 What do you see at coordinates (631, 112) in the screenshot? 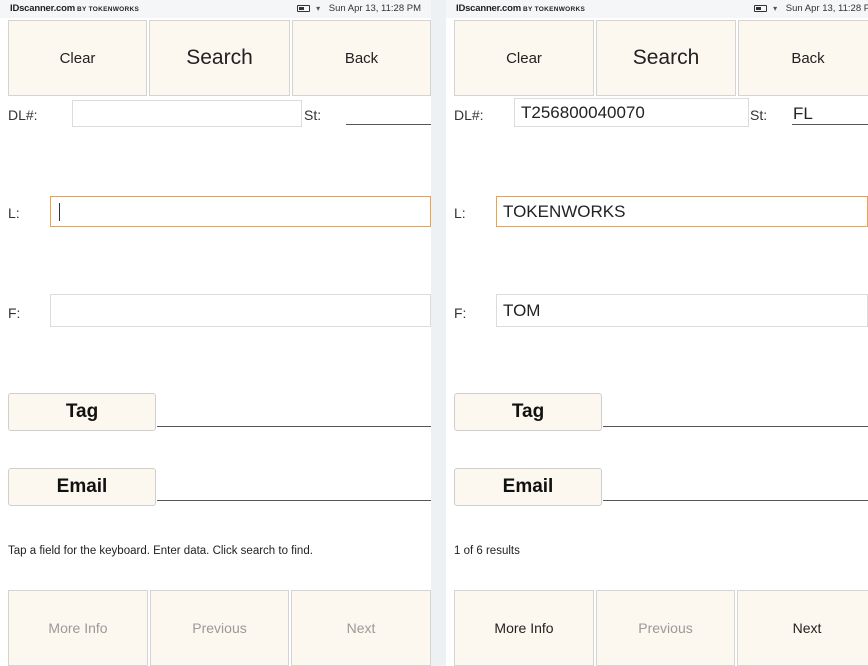
I see `dl-number-field: T256800040070` at bounding box center [631, 112].